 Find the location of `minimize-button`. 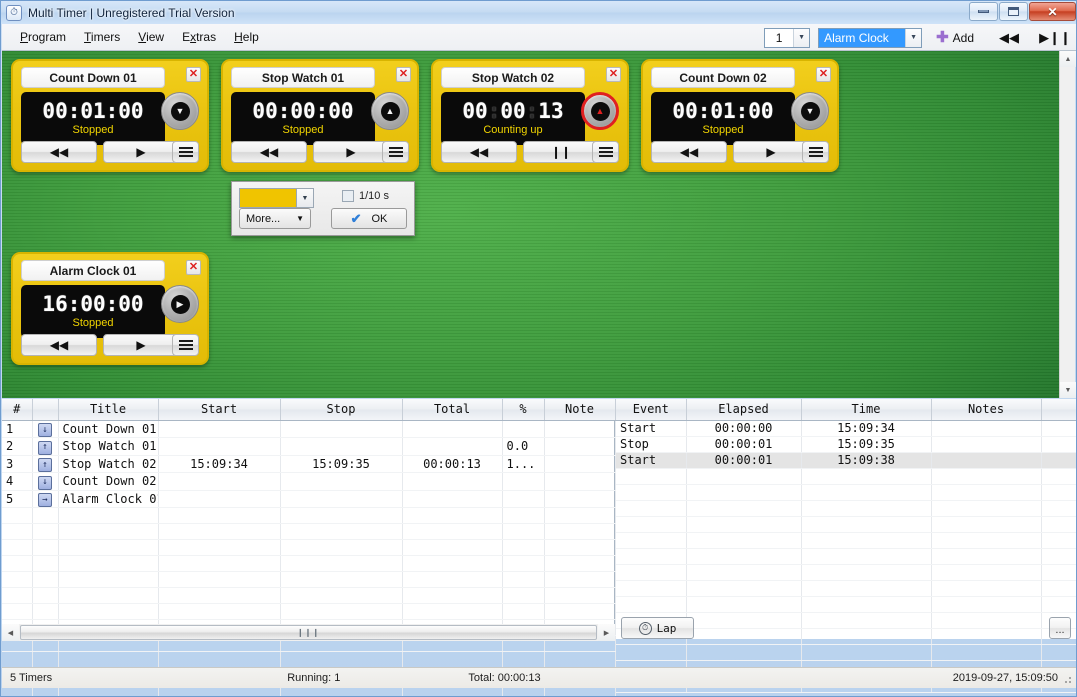

minimize-button is located at coordinates (983, 11).